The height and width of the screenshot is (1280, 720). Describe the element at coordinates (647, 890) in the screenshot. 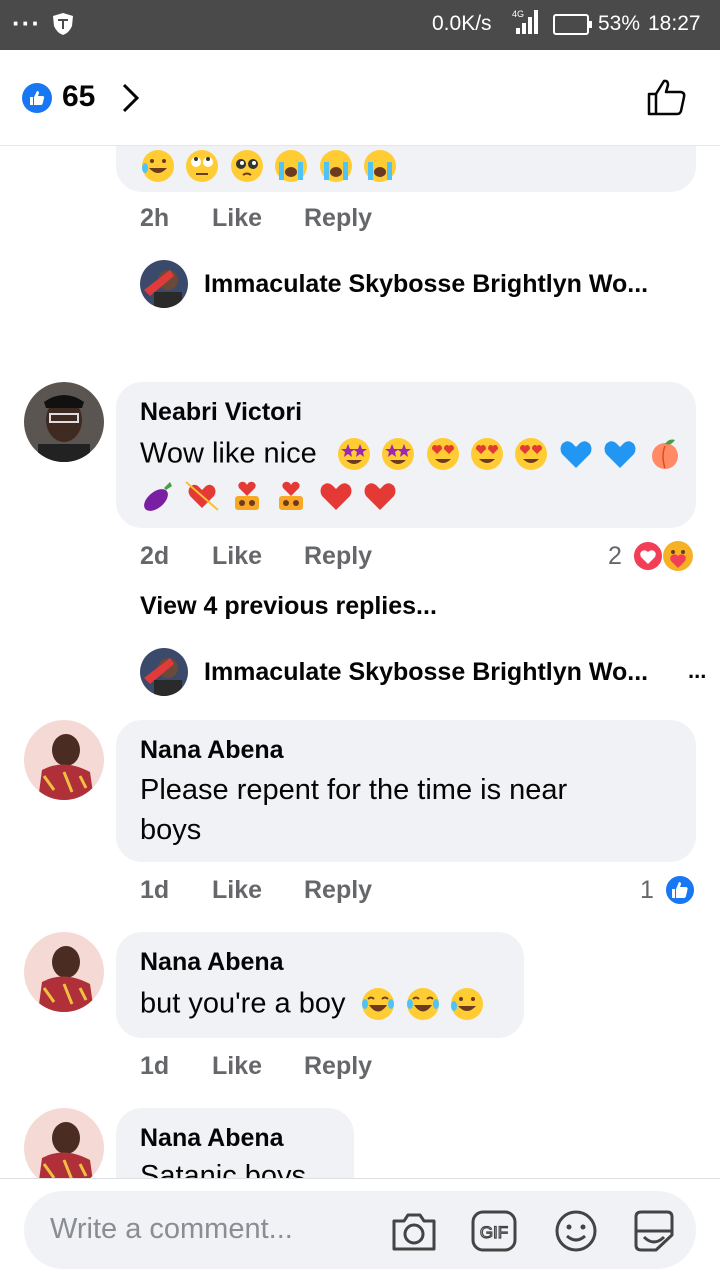

I see `reaction-count: 1` at that location.